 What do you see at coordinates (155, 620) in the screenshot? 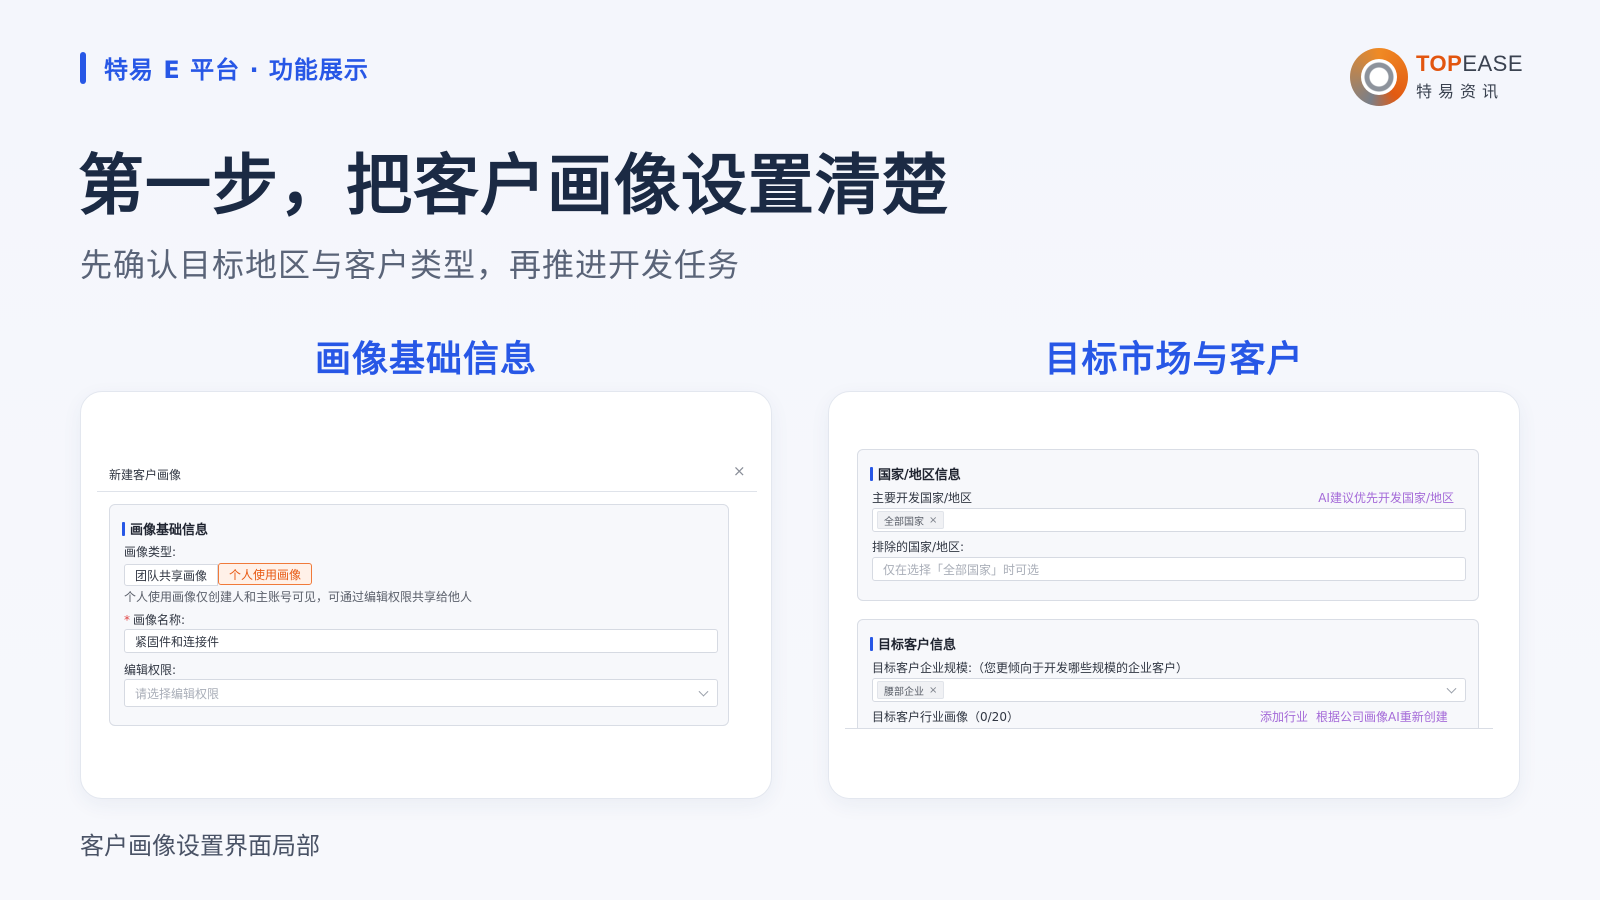
I see `profile-name-label: * 画像名称:` at bounding box center [155, 620].